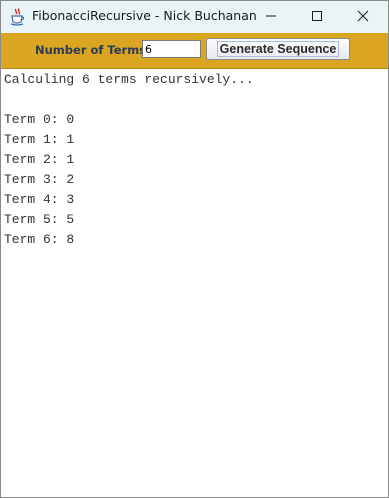  I want to click on maximize-button, so click(317, 16).